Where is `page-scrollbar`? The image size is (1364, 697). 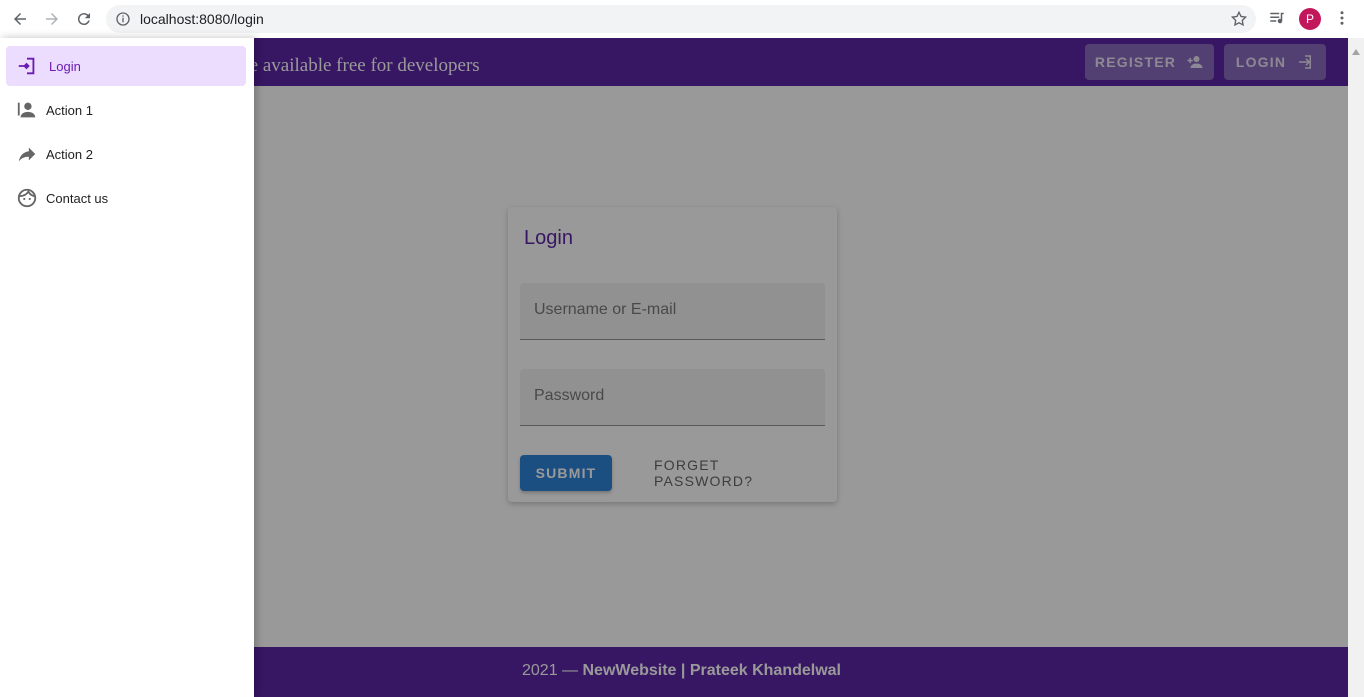
page-scrollbar is located at coordinates (1356, 367).